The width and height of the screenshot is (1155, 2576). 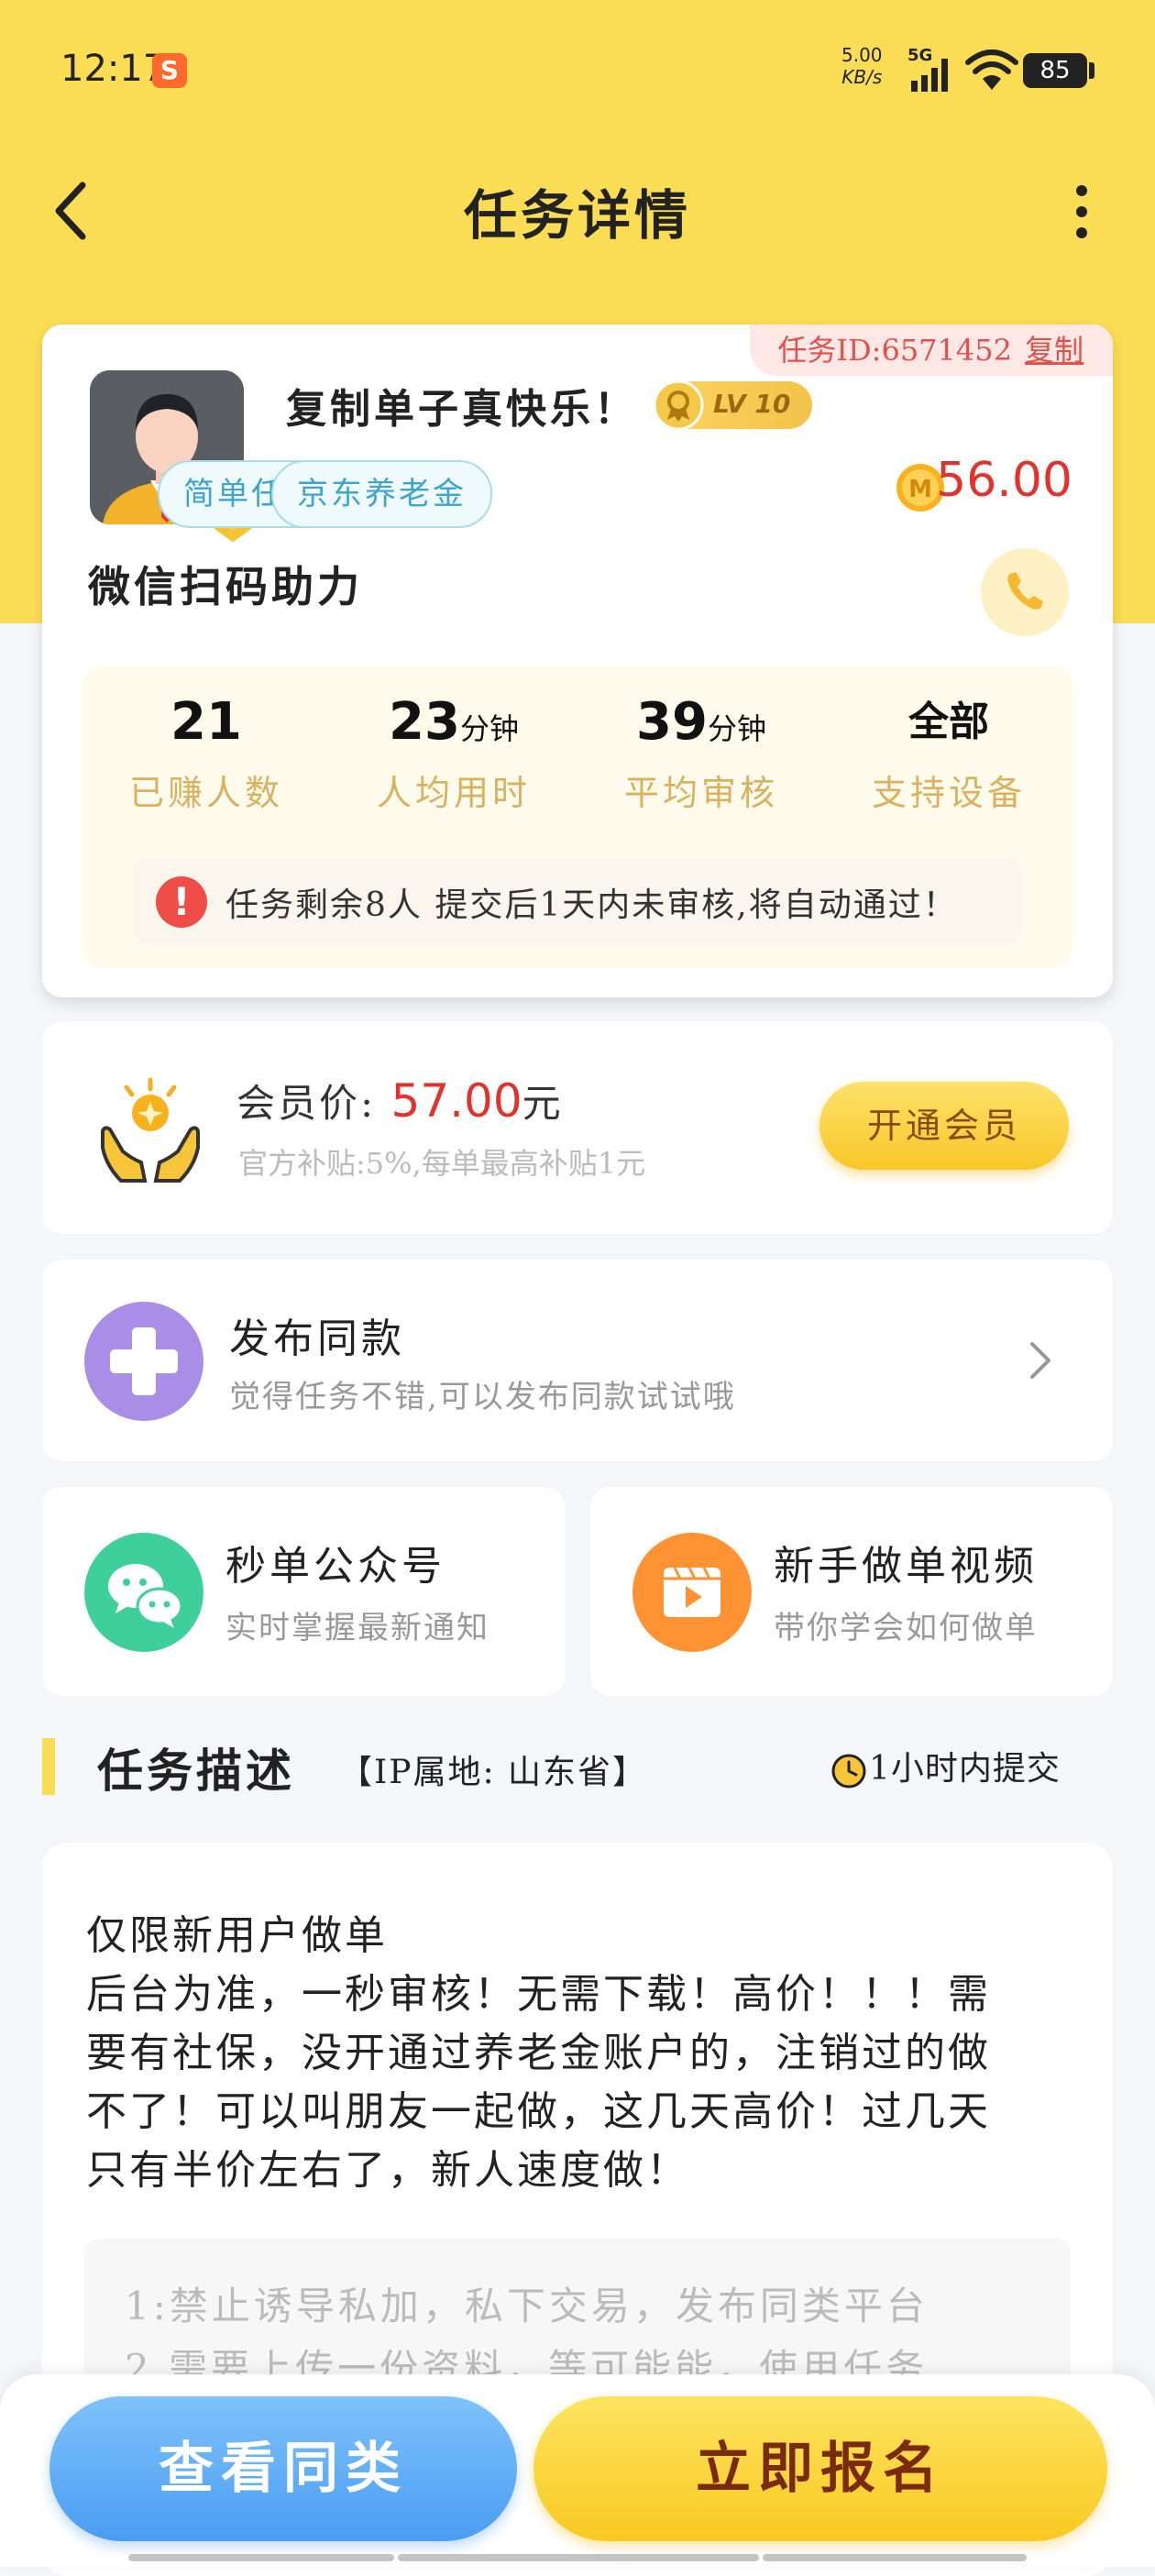 I want to click on ip-location: 【IP属地: 山东省】, so click(x=493, y=1773).